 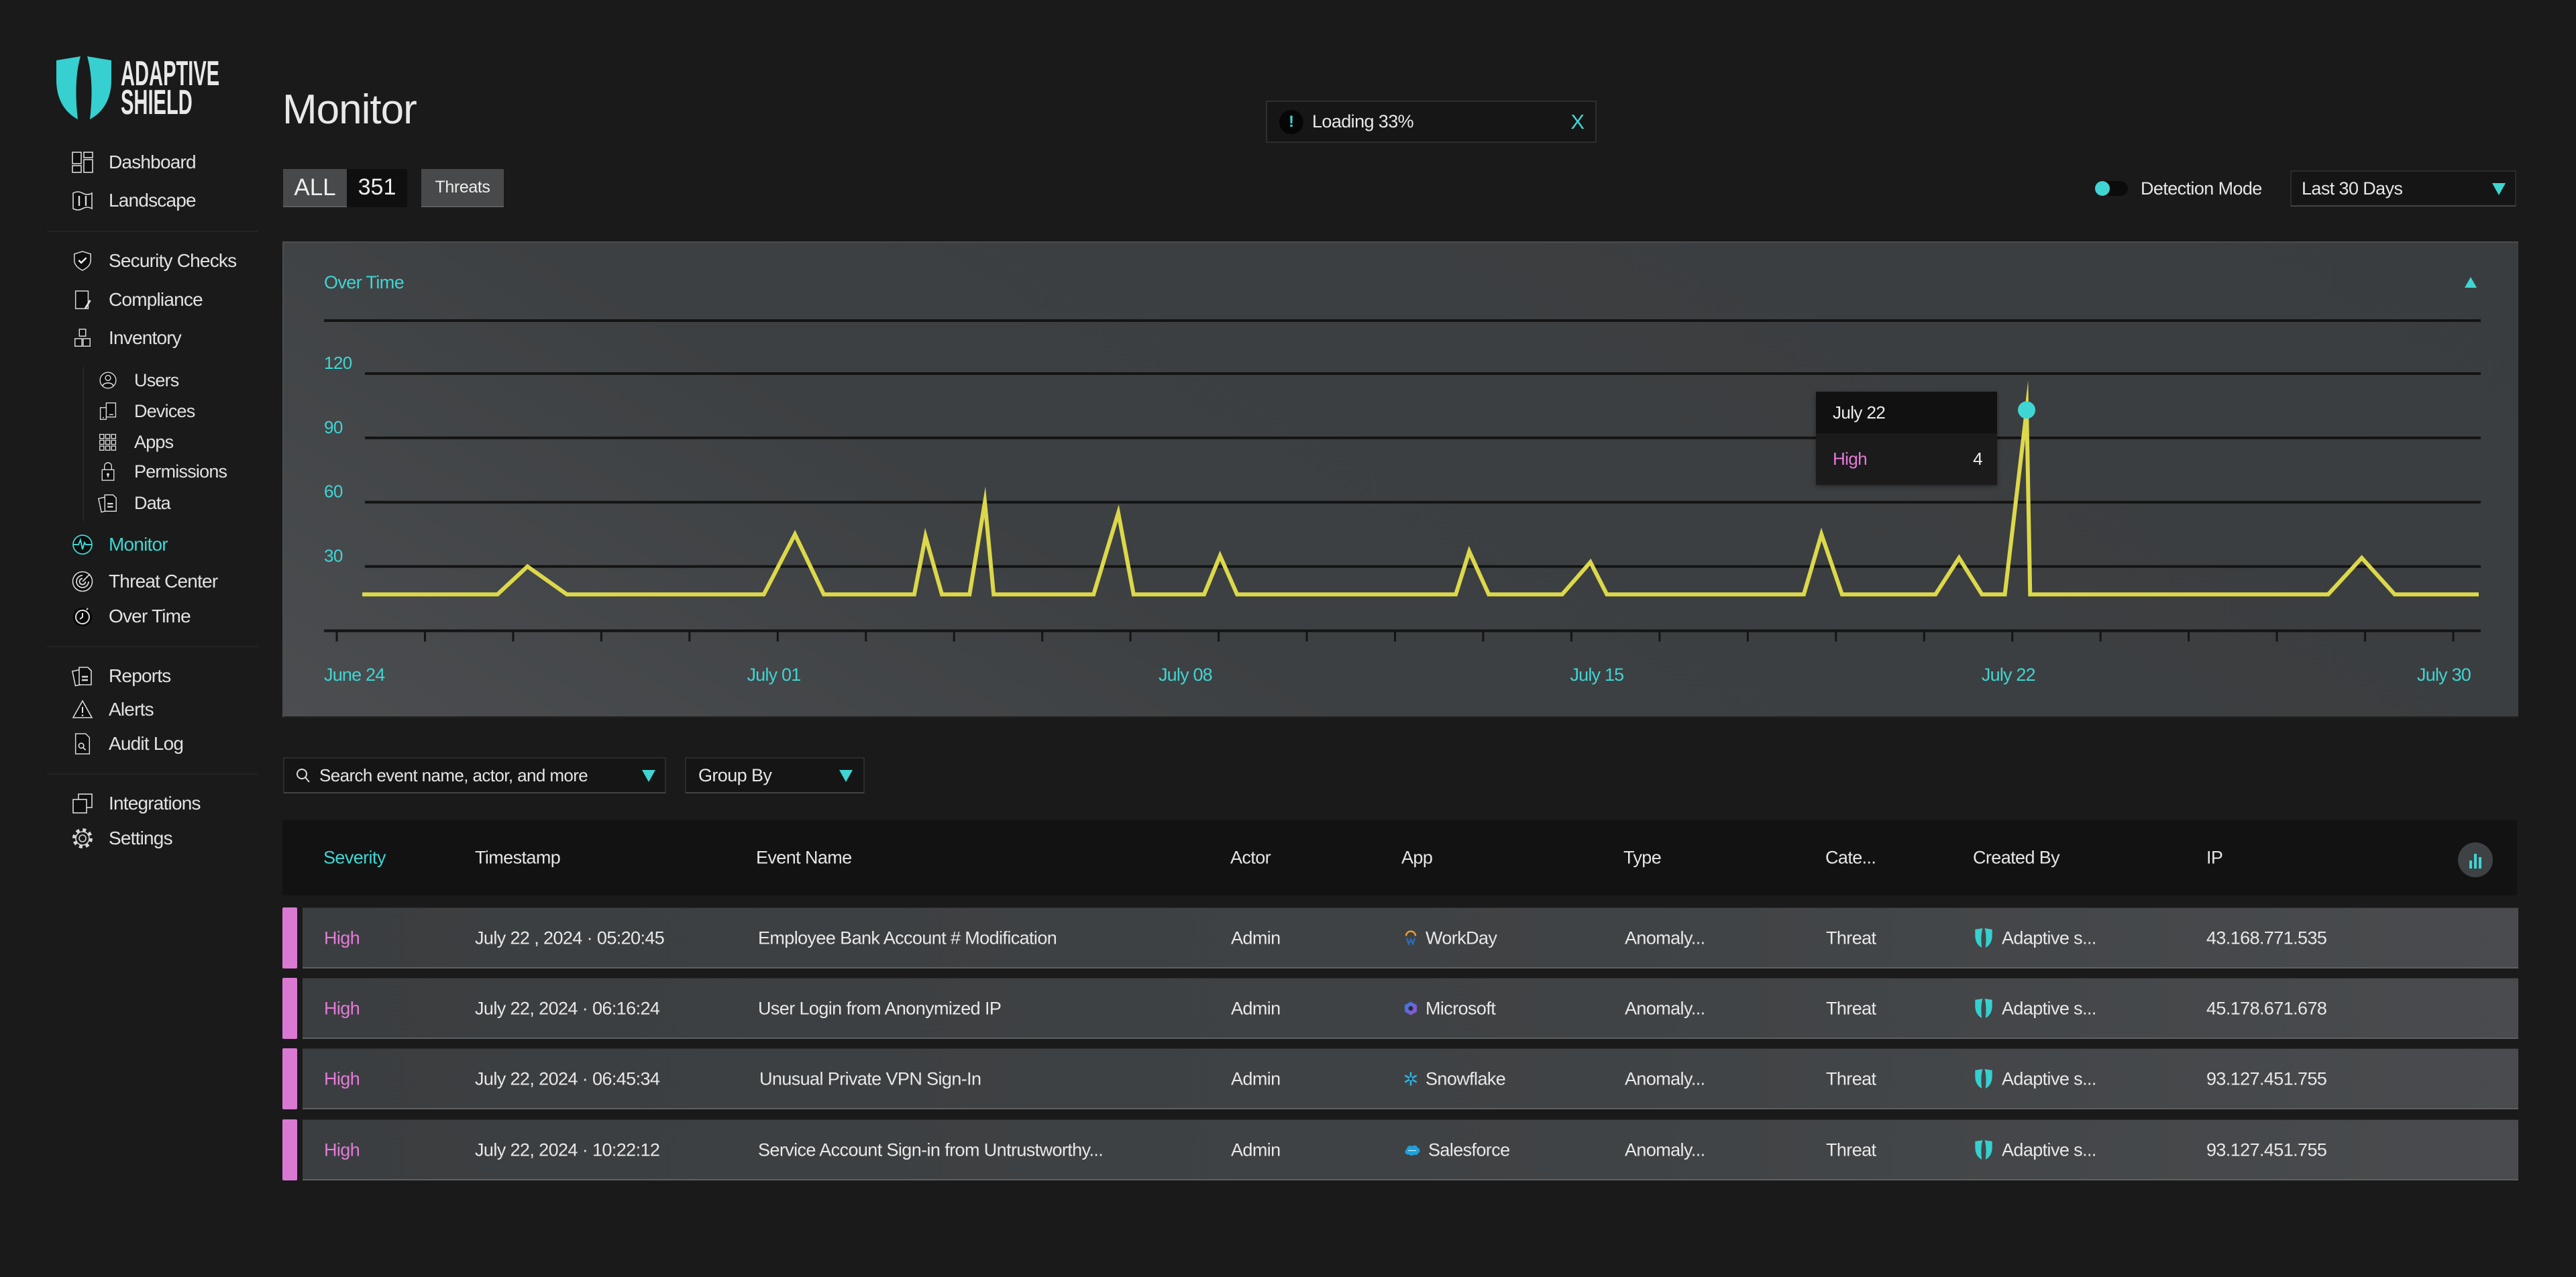 I want to click on sidebar-item-over-time: Over Time, so click(x=130, y=616).